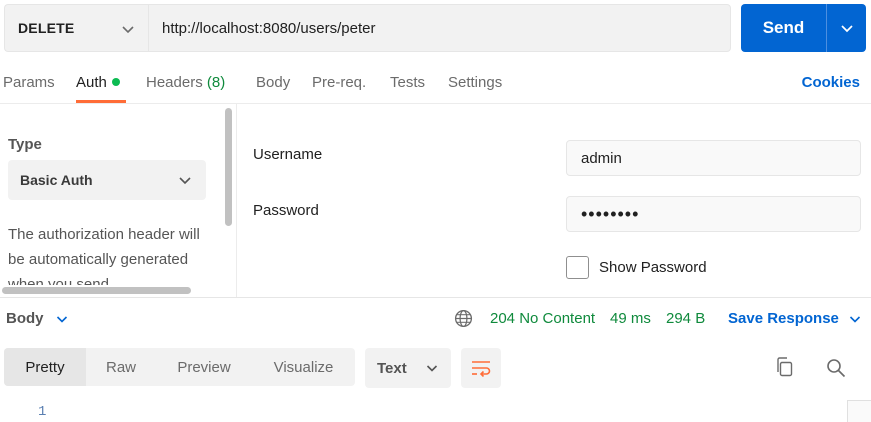 This screenshot has height=422, width=871. What do you see at coordinates (783, 318) in the screenshot?
I see `save-response-label: Save Response` at bounding box center [783, 318].